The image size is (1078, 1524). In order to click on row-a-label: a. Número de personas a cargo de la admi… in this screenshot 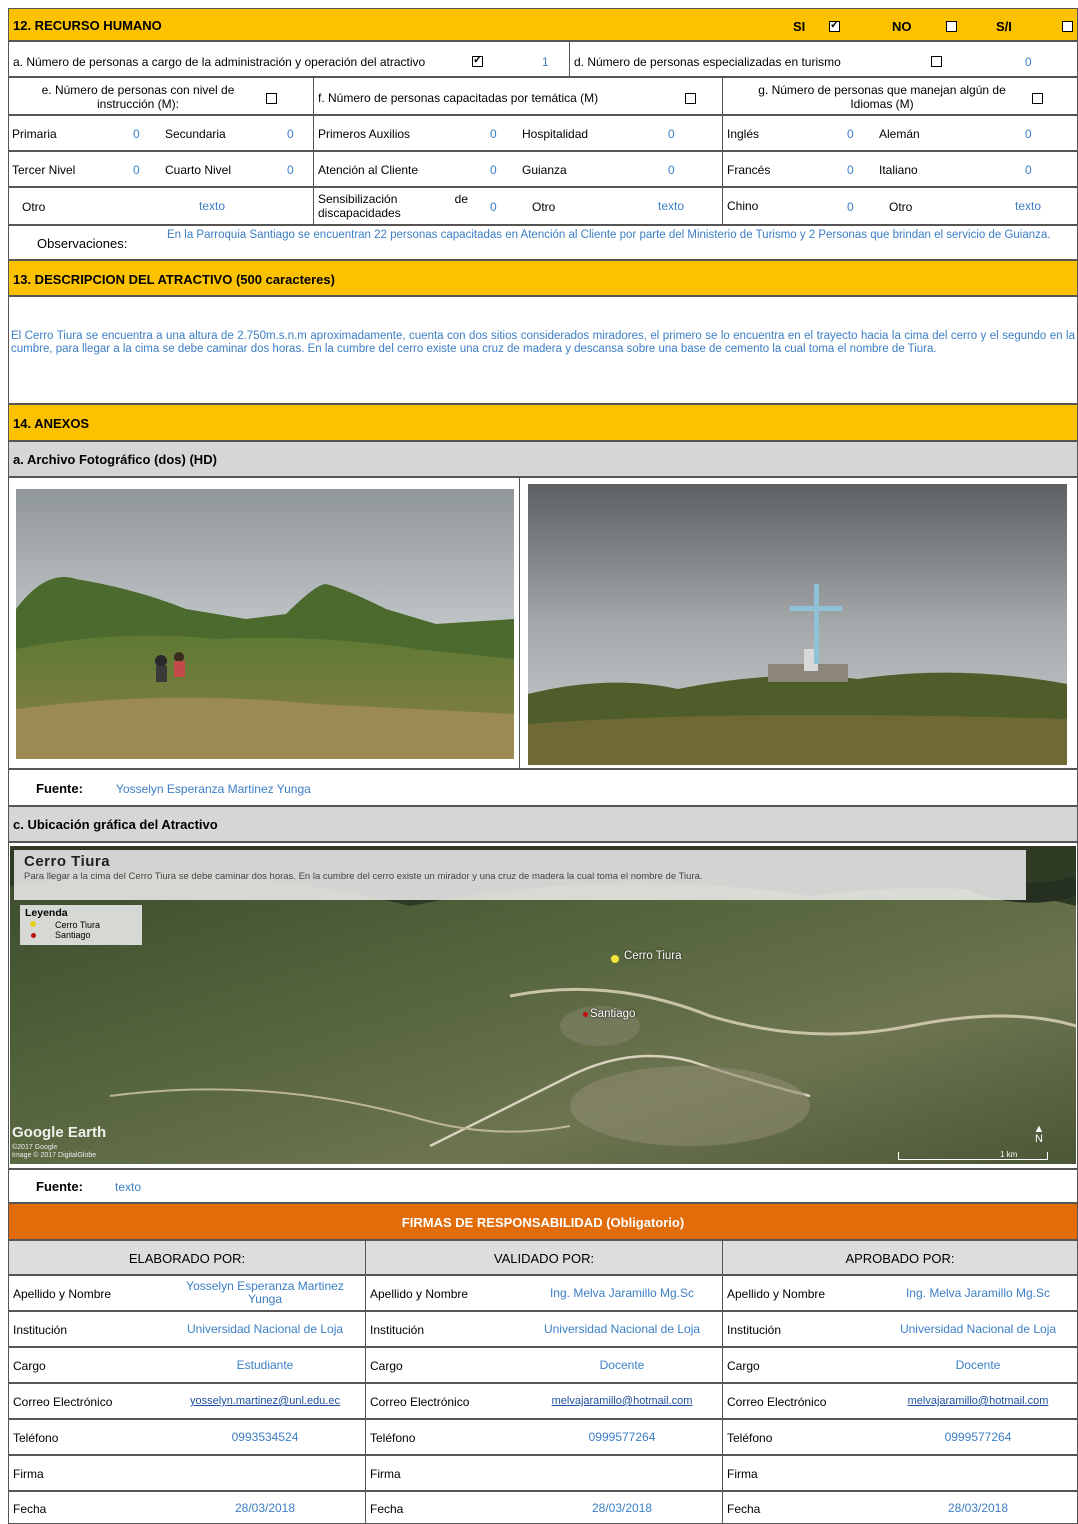, I will do `click(219, 62)`.